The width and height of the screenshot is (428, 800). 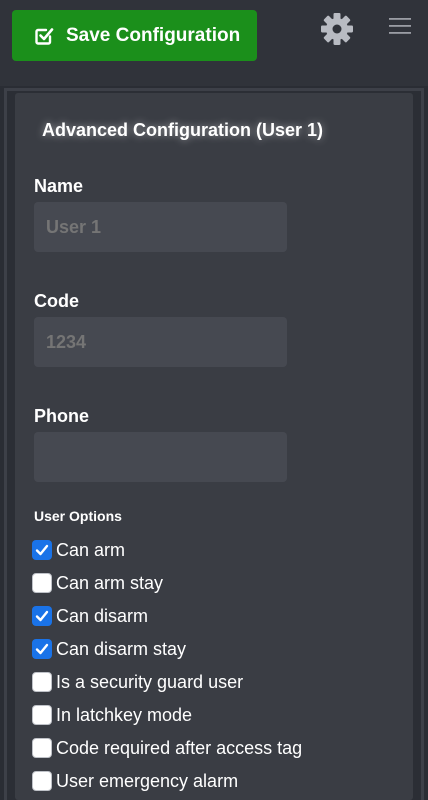 I want to click on option-can-arm-stay: Can arm stay, so click(x=97, y=583).